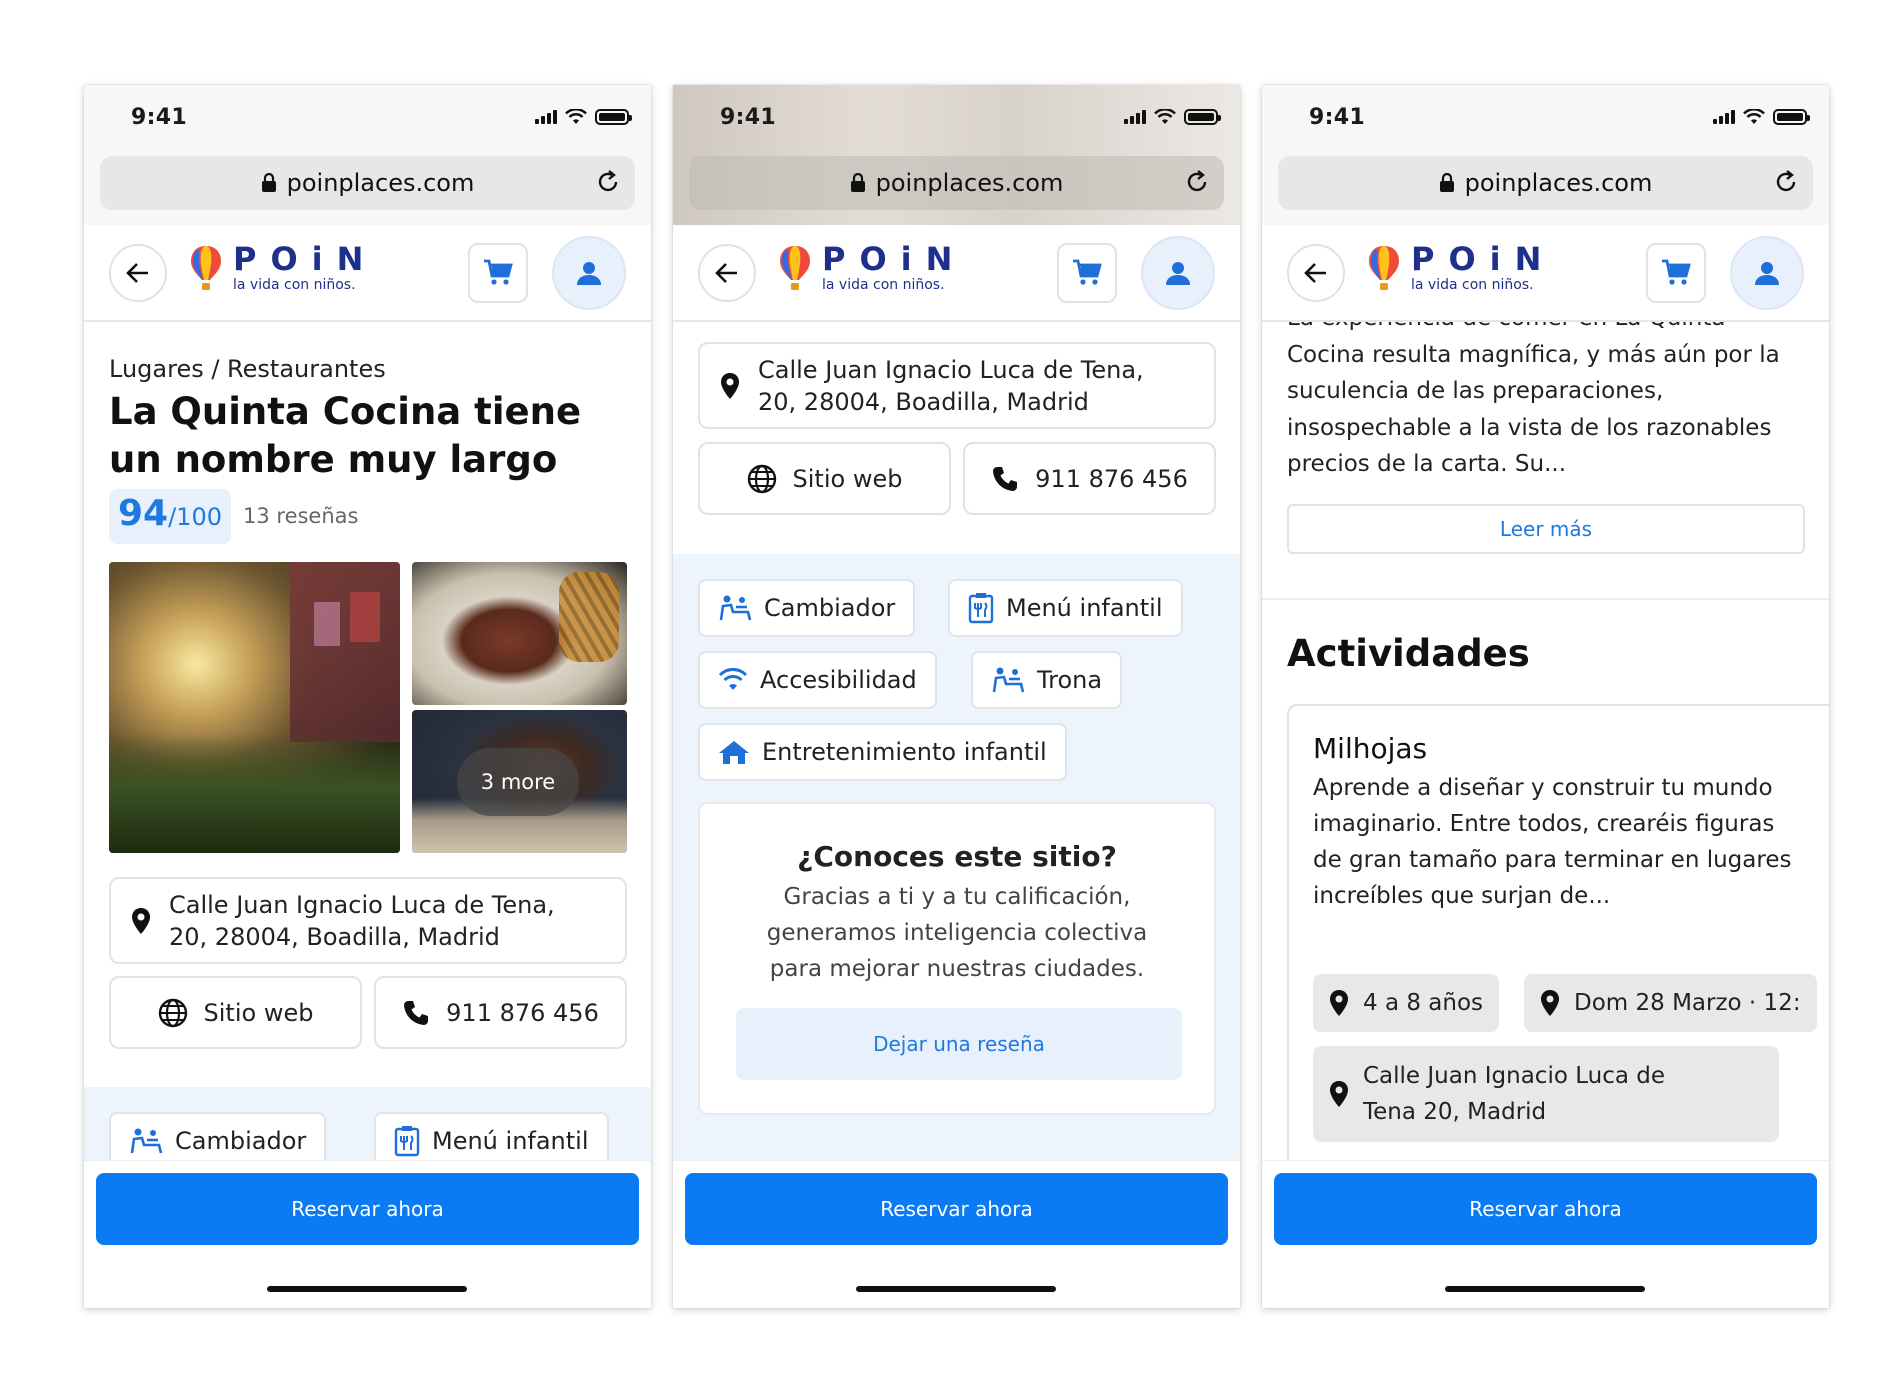 This screenshot has width=1904, height=1386. I want to click on score-max: /100, so click(195, 517).